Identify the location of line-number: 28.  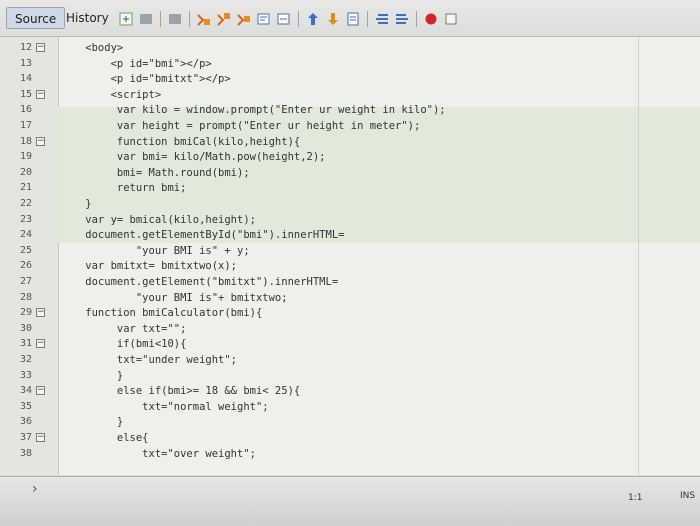
(25, 297).